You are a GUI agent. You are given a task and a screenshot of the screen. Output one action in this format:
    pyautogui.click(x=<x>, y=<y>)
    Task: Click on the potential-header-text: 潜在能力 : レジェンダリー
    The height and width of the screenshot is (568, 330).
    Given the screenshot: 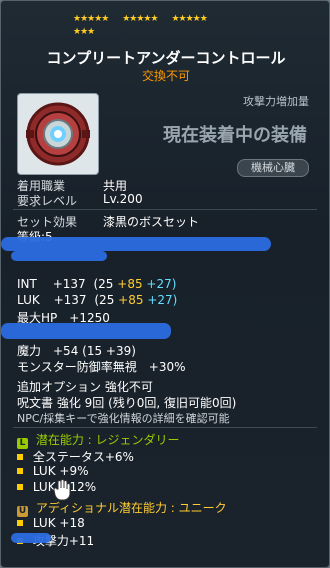 What is the action you would take?
    pyautogui.click(x=107, y=440)
    